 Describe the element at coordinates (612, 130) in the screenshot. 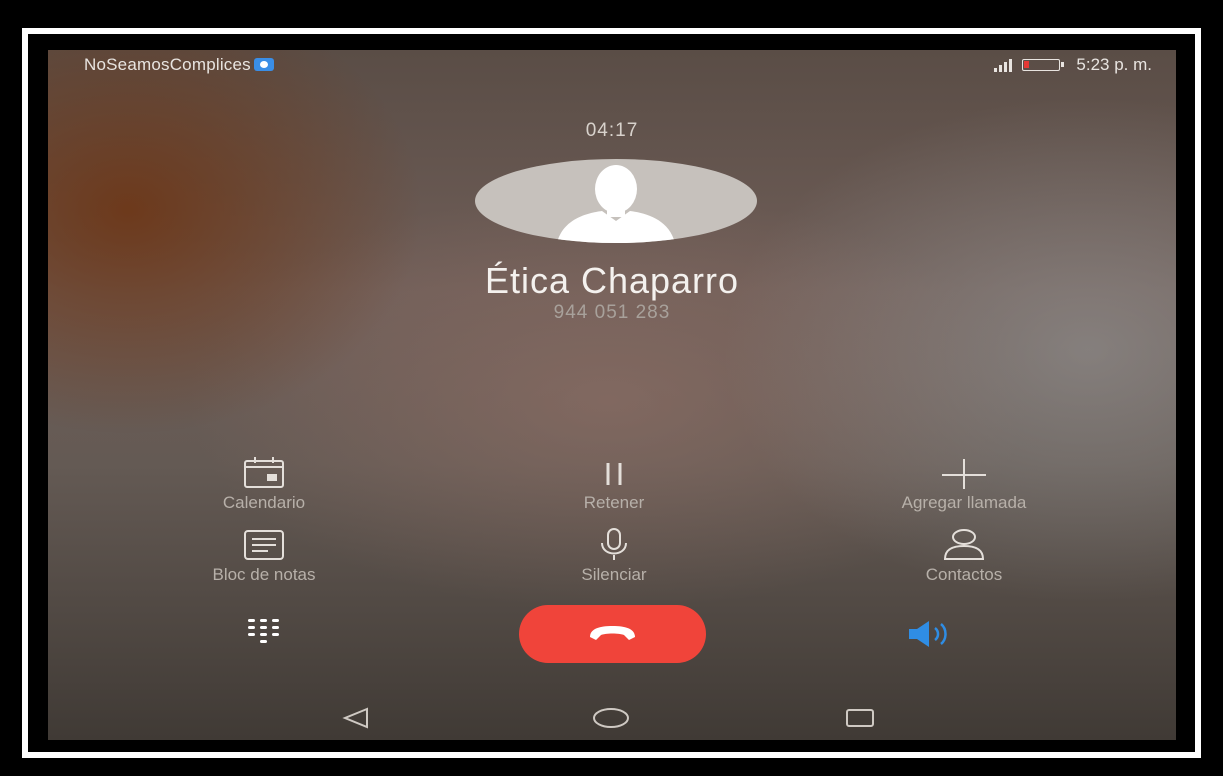

I see `call-duration: 04:17` at that location.